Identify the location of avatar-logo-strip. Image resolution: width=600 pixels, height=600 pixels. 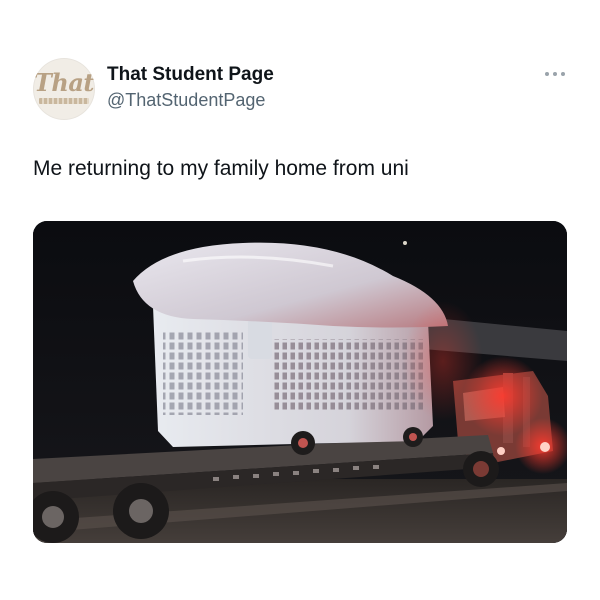
(64, 101).